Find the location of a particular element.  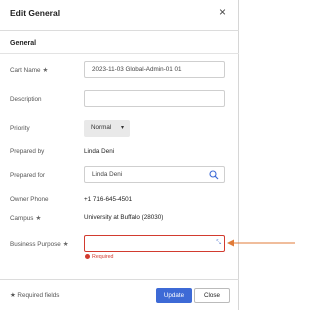

close-icon: × is located at coordinates (222, 12).